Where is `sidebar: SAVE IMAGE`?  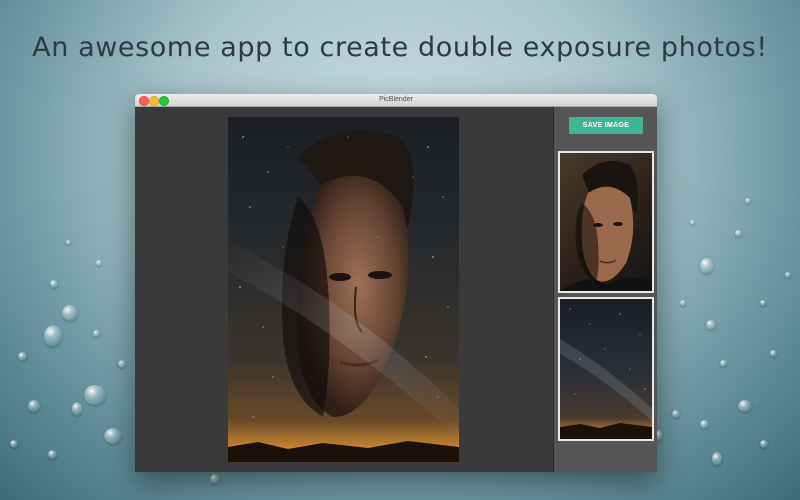
sidebar: SAVE IMAGE is located at coordinates (605, 289).